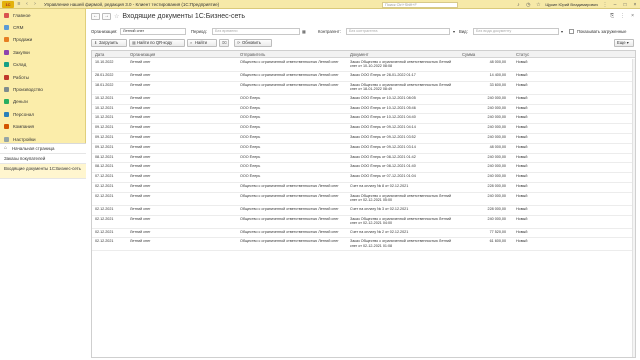 Image resolution: width=640 pixels, height=360 pixels. I want to click on menu-icon: ≡, so click(19, 4).